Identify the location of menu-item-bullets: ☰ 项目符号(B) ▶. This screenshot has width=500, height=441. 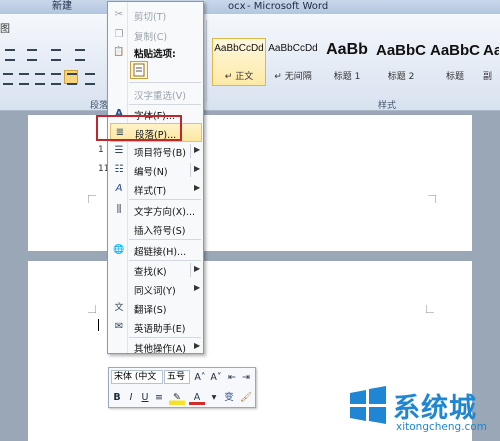
(156, 151).